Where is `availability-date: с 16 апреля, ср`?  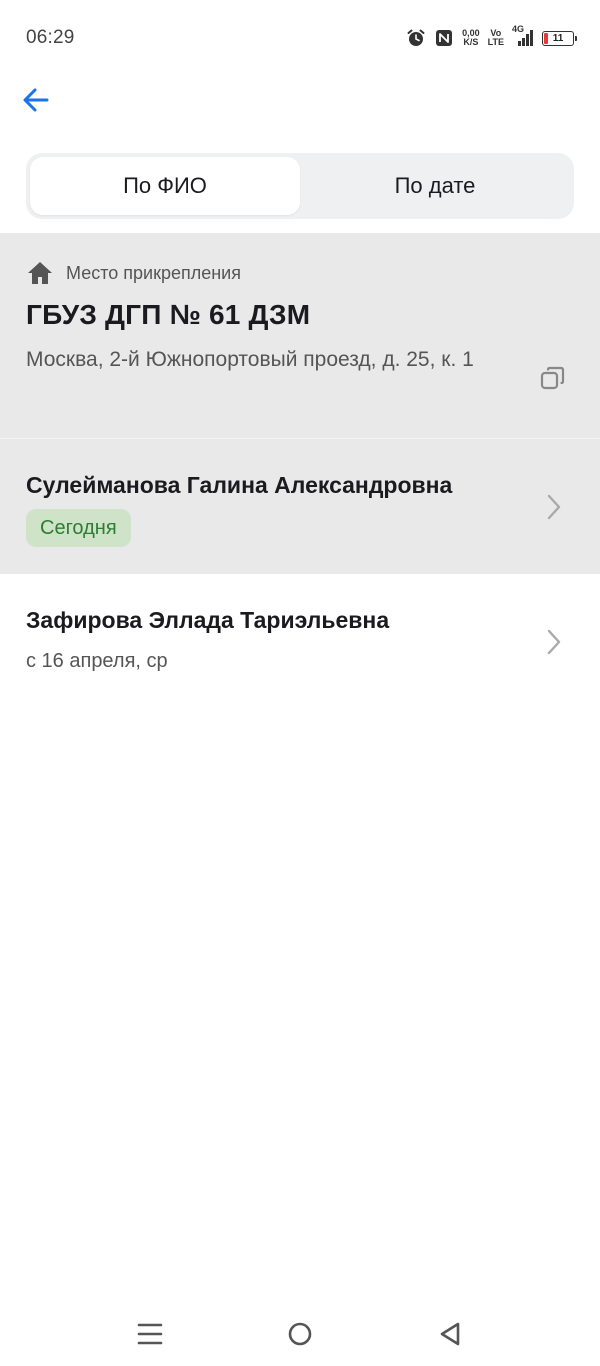
availability-date: с 16 апреля, ср is located at coordinates (97, 661).